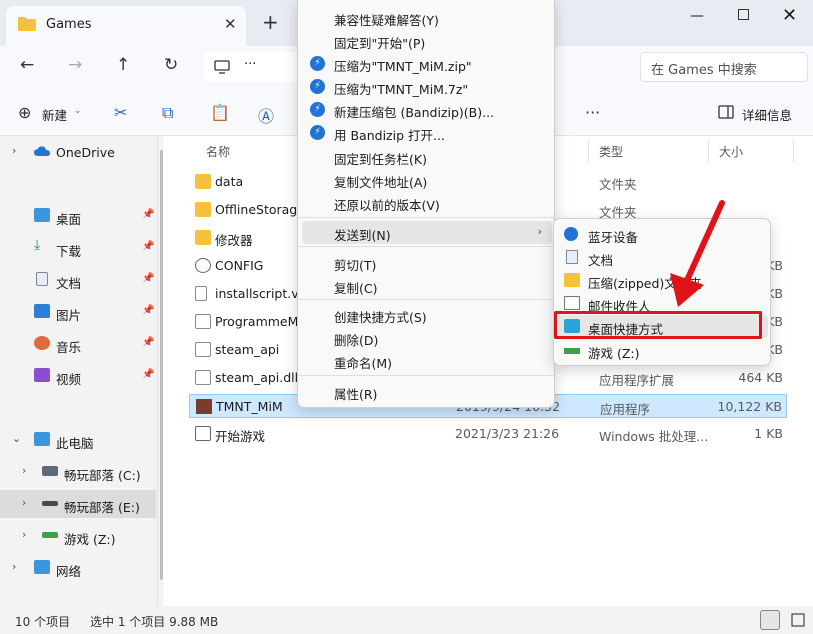  Describe the element at coordinates (42, 375) in the screenshot. I see `video-icon` at that location.